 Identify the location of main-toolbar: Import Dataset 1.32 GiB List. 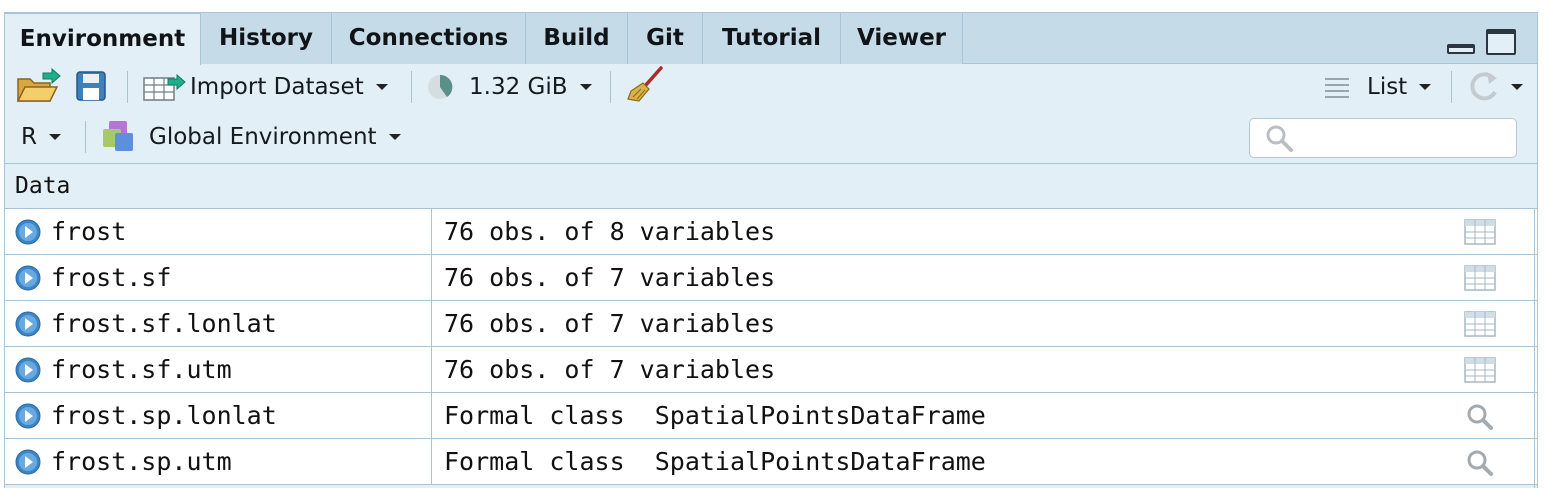
(771, 87).